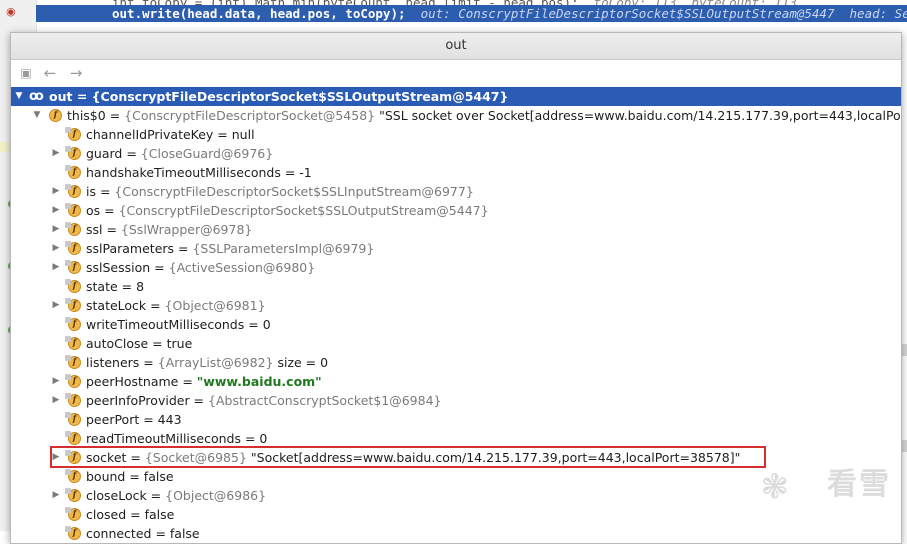 This screenshot has height=544, width=907. What do you see at coordinates (230, 248) in the screenshot?
I see `variable-label: sslParameters = {SSLParametersImpl@6979}` at bounding box center [230, 248].